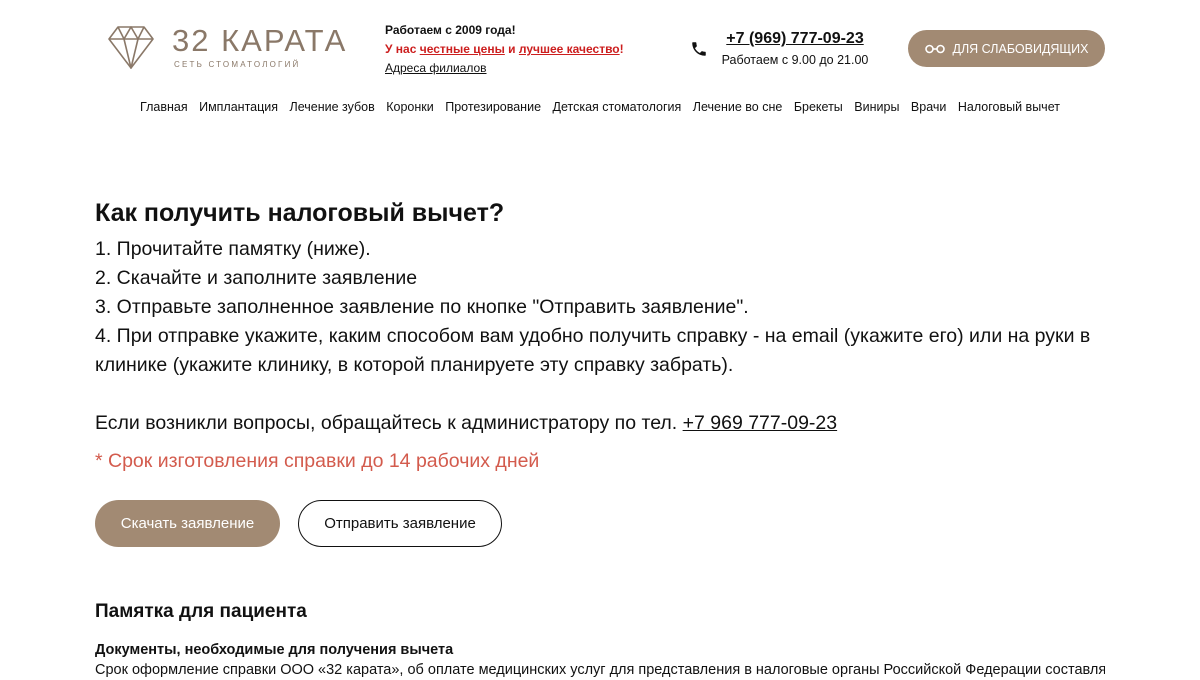 This screenshot has width=1200, height=680. Describe the element at coordinates (569, 49) in the screenshot. I see `best-quality-link: лучшее качество` at that location.